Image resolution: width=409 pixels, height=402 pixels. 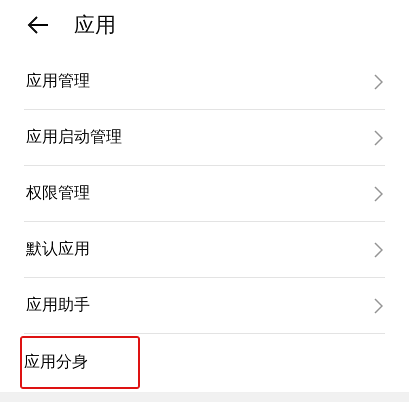 I want to click on settings-item: 权限管理, so click(x=204, y=194).